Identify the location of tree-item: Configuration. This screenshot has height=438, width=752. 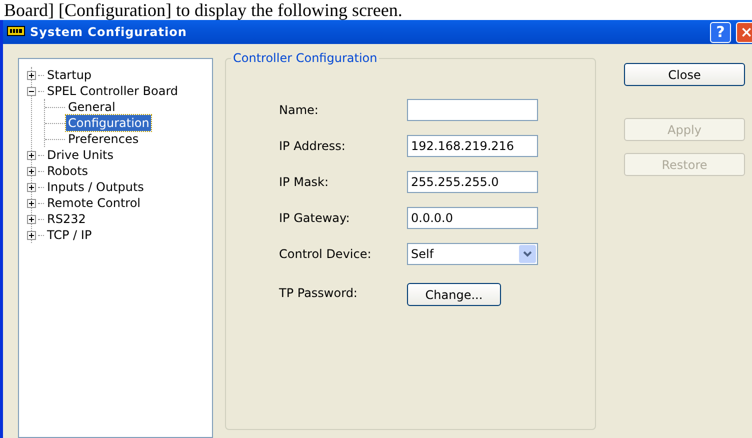
(109, 123).